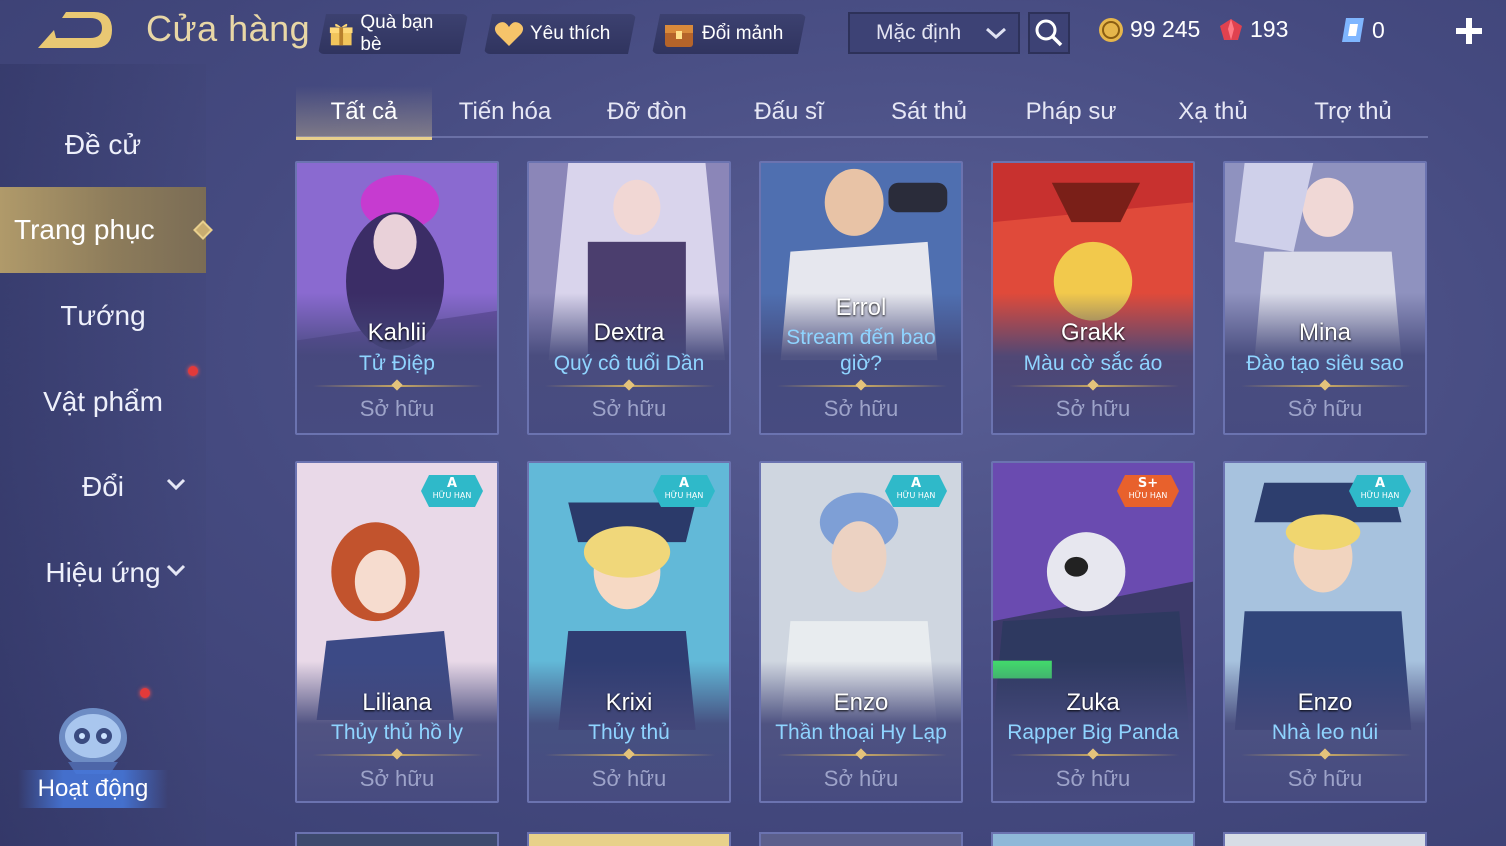 This screenshot has width=1506, height=846. Describe the element at coordinates (505, 112) in the screenshot. I see `tab-evolution: Tiến hóa` at that location.